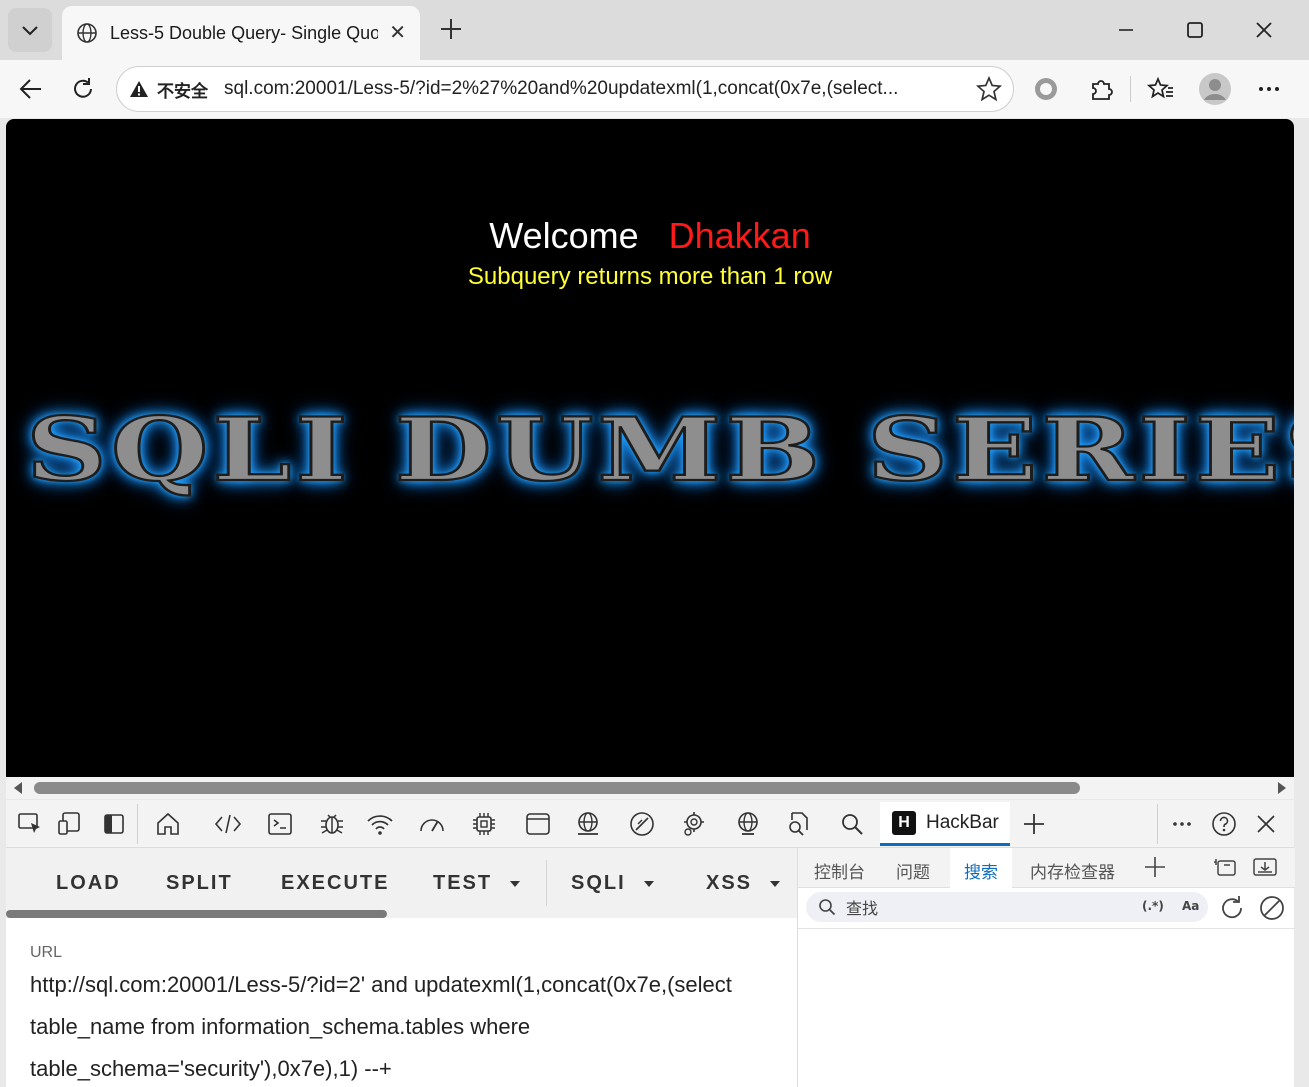 The width and height of the screenshot is (1309, 1087). I want to click on devtools-toolbar: H HackBar, so click(650, 824).